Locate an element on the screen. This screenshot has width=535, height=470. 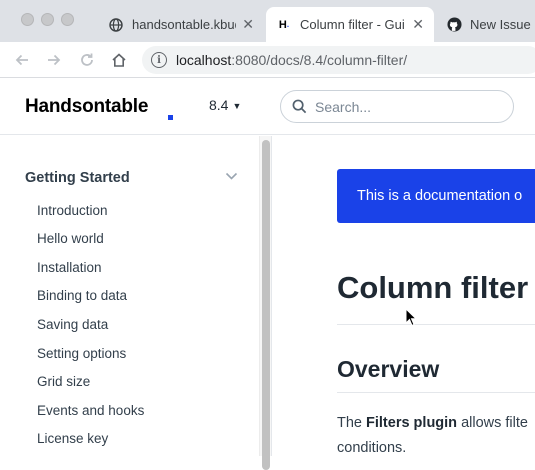
tab-title: Column filter - Gui is located at coordinates (352, 24).